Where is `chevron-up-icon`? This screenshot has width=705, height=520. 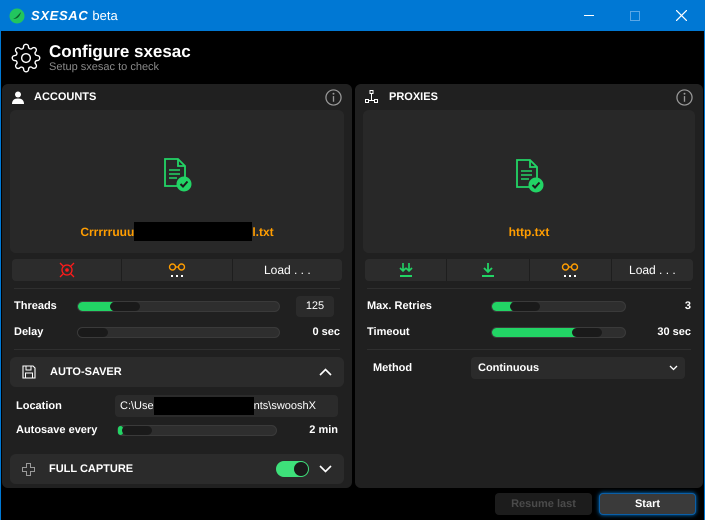 chevron-up-icon is located at coordinates (325, 372).